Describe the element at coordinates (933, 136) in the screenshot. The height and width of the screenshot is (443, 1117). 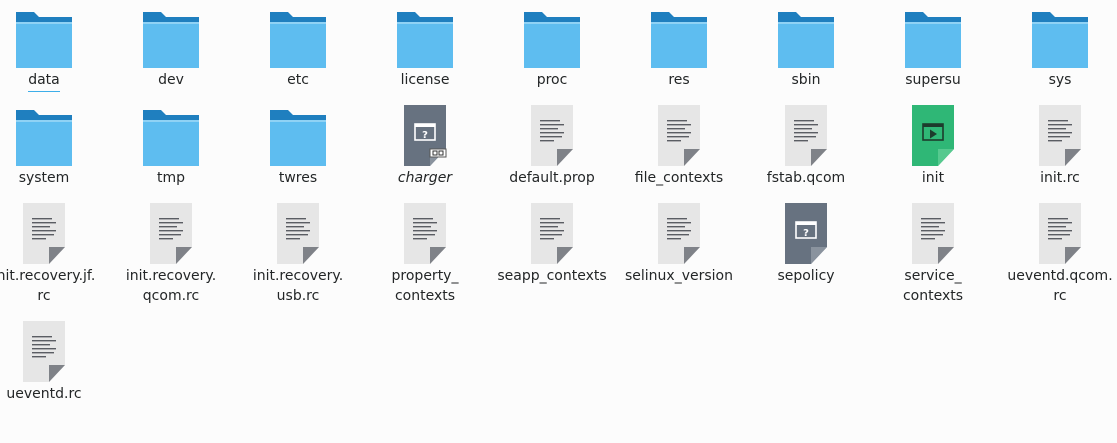
I see `executable-icon` at that location.